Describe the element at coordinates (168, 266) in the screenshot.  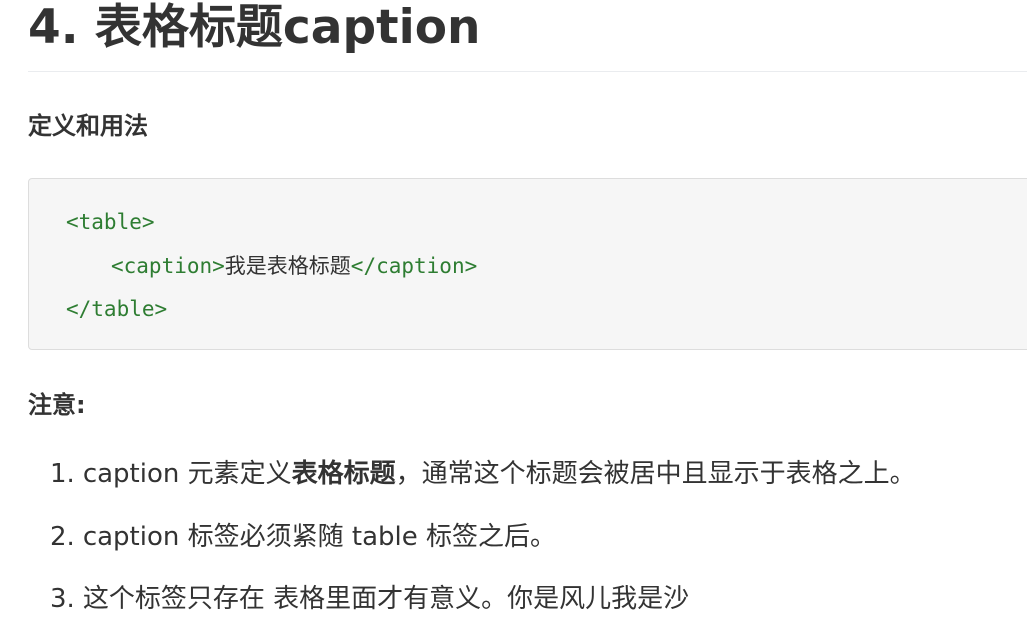
I see `code-tag-caption-open: <caption>` at that location.